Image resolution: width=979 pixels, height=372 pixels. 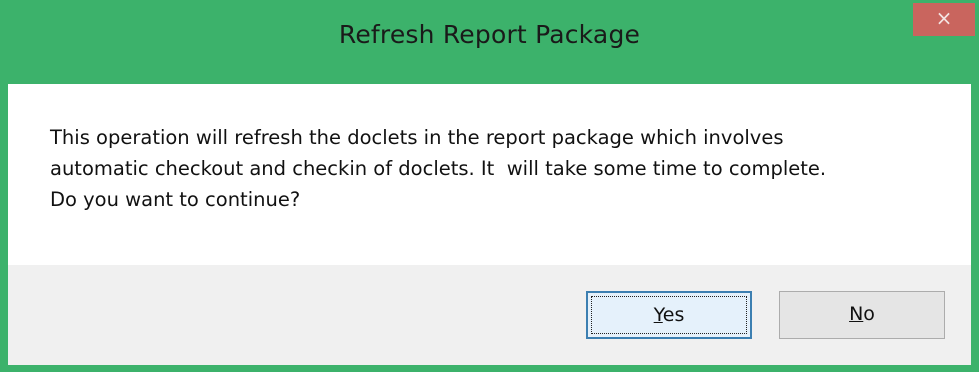 I want to click on no-mnemonic: N, so click(x=856, y=314).